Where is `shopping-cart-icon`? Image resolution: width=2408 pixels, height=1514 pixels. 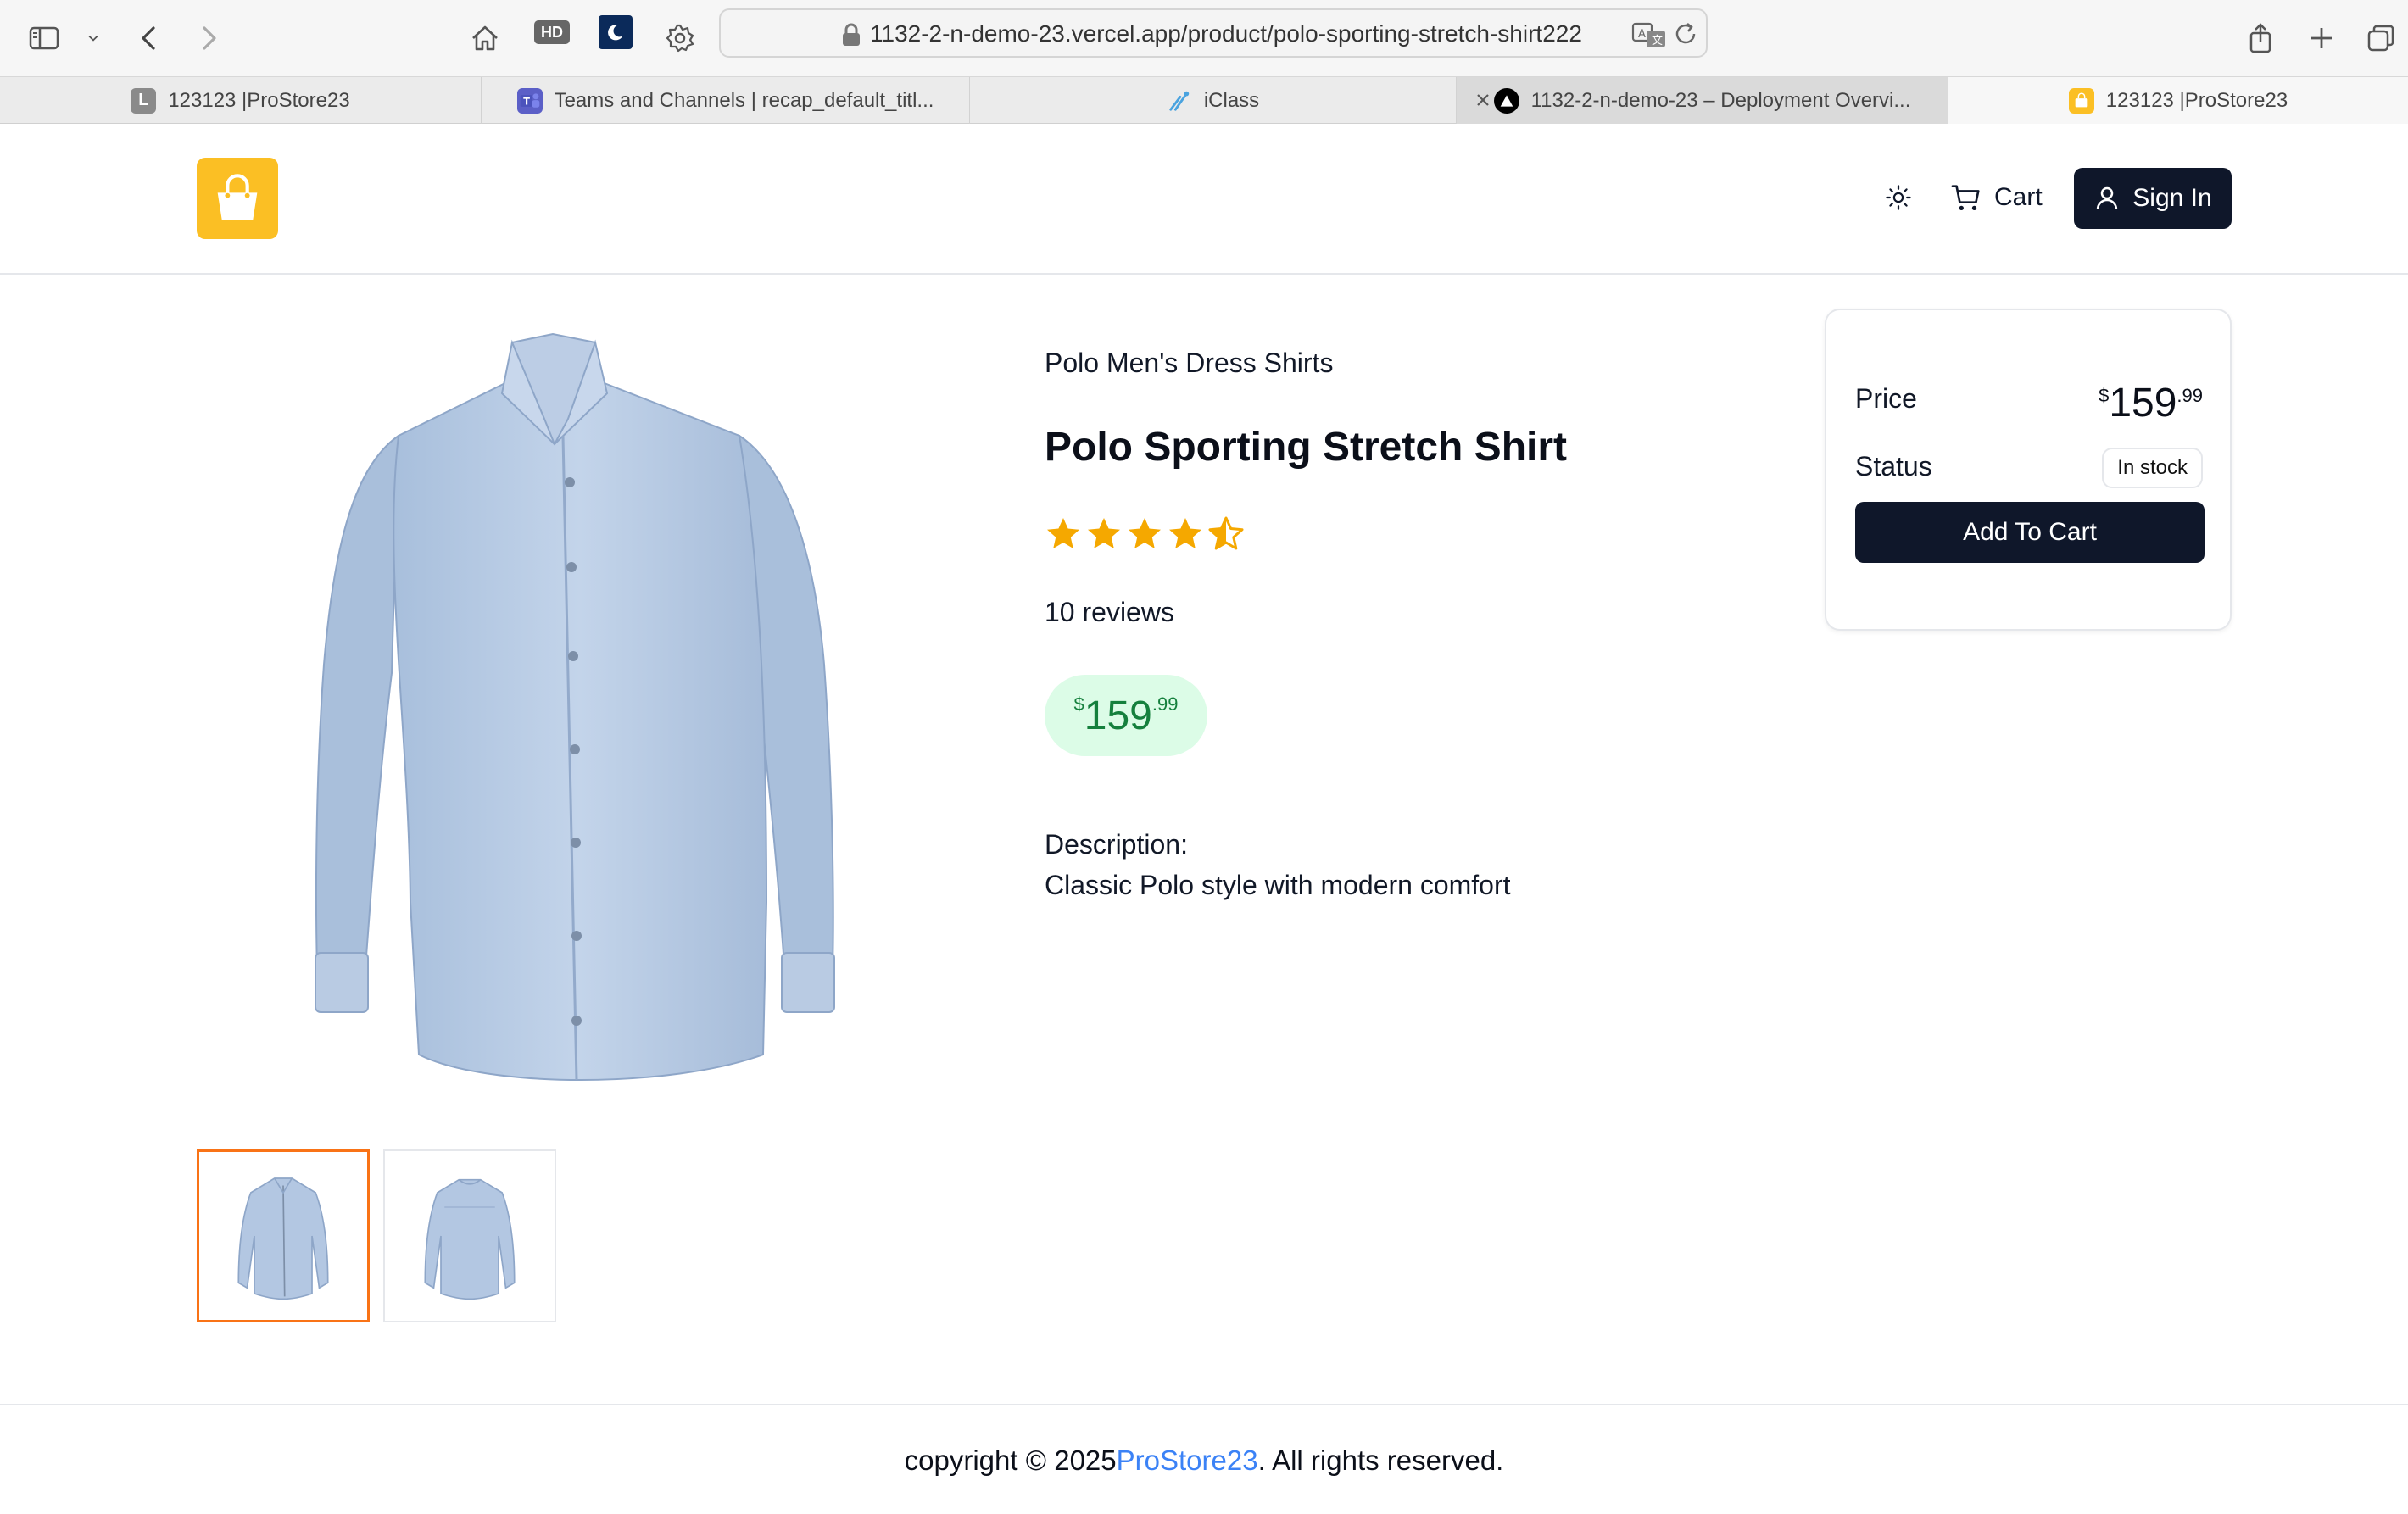
shopping-cart-icon is located at coordinates (1965, 198).